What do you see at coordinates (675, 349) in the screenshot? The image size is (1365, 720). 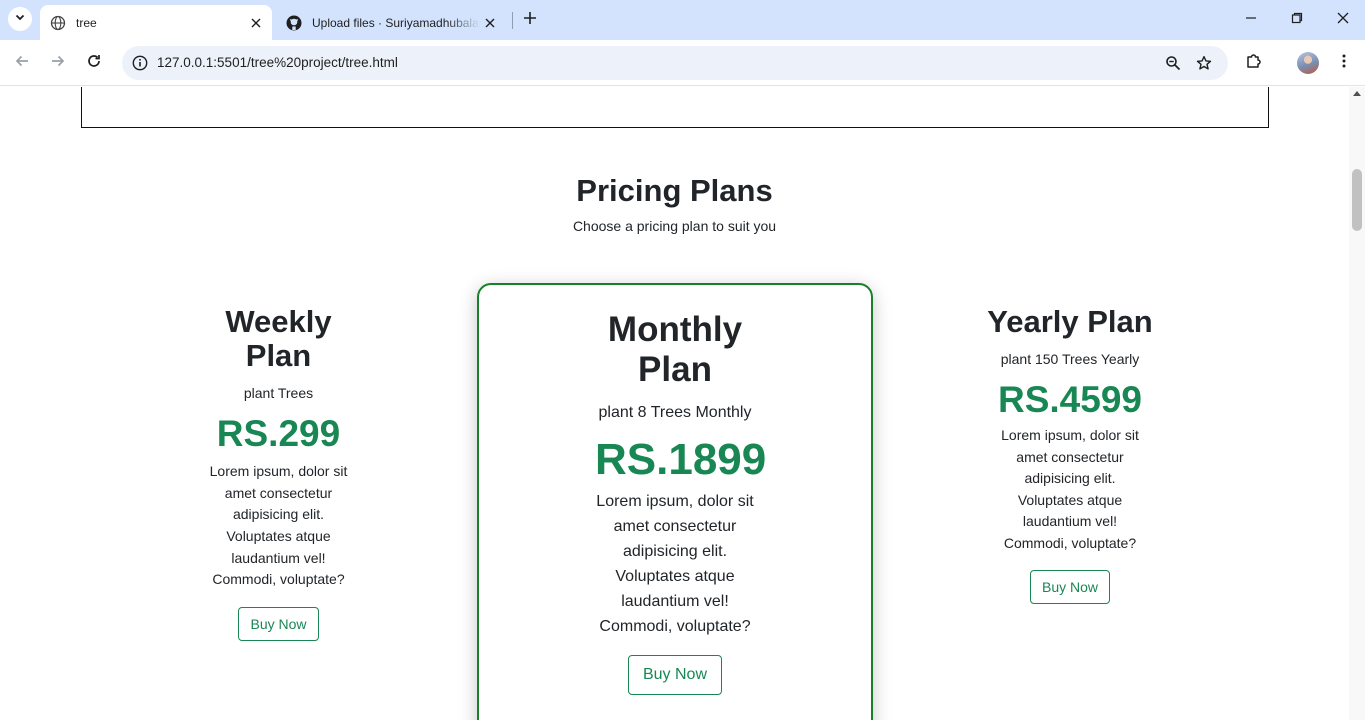 I see `plan-name: Monthly Plan` at bounding box center [675, 349].